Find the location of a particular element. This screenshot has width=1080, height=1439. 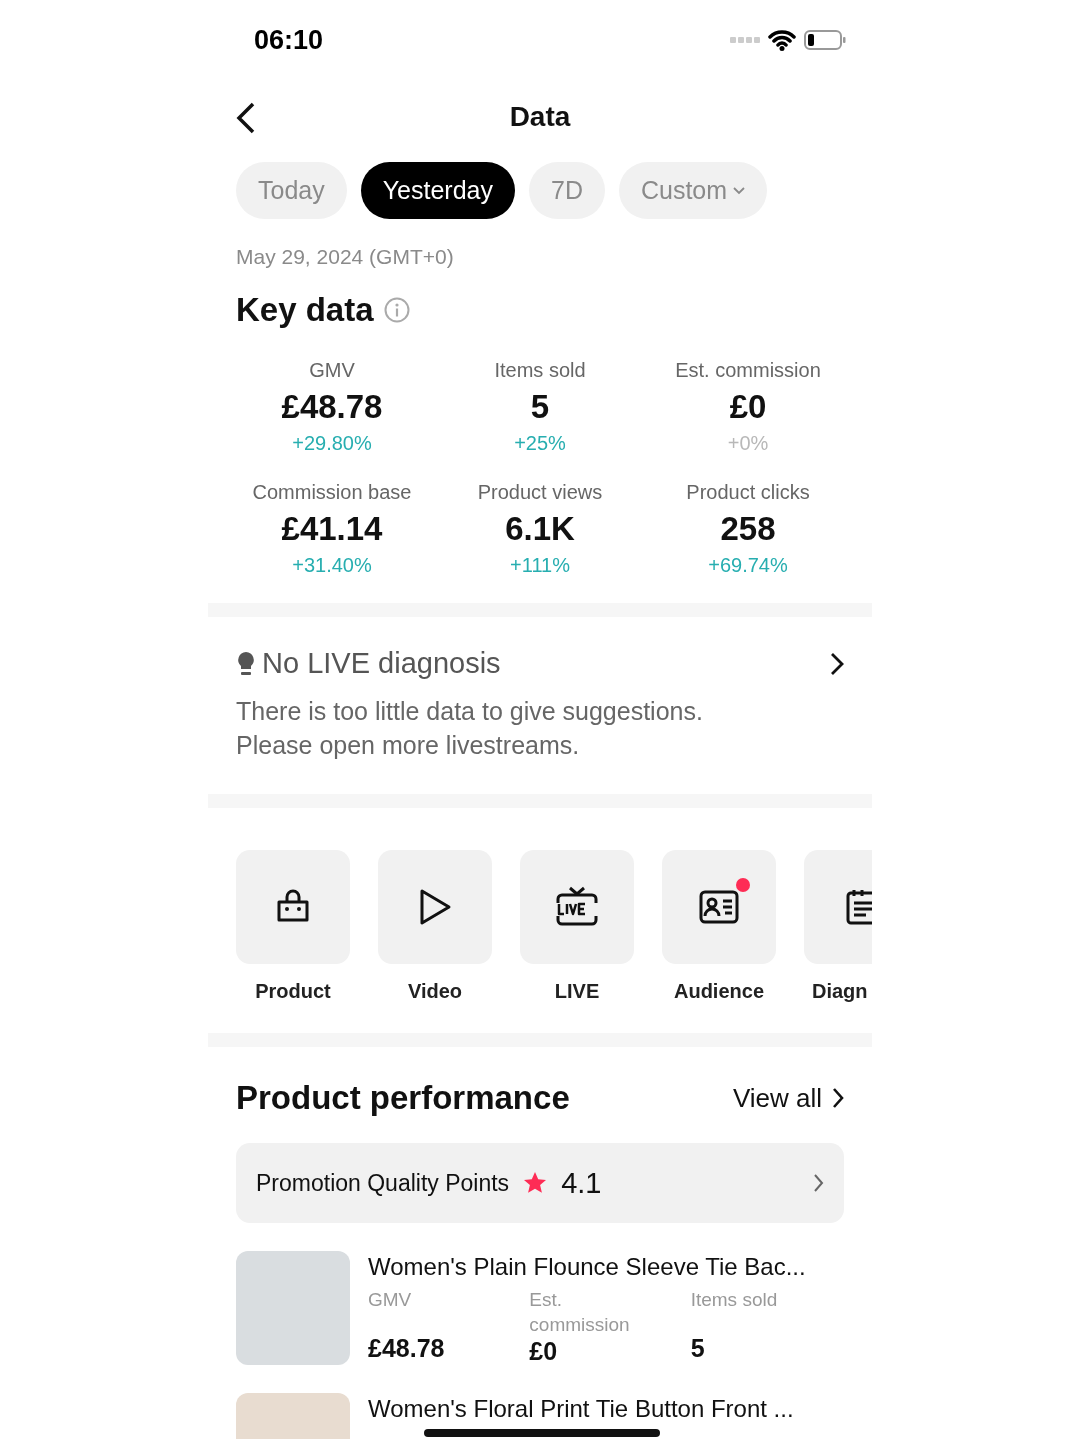

shortcut-label: Diagn is located at coordinates (839, 991).